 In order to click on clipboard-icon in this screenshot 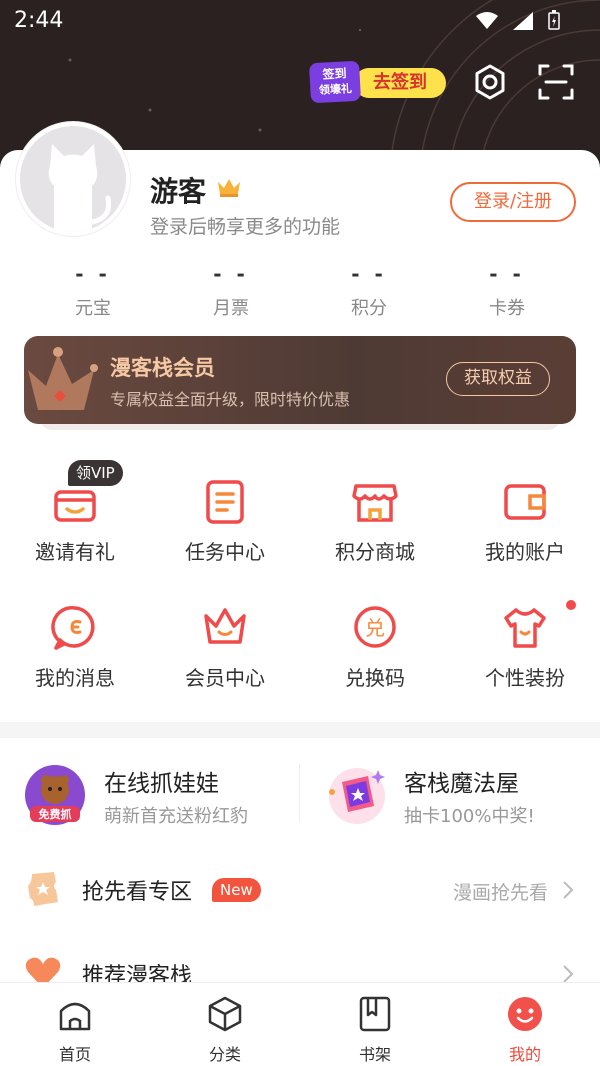, I will do `click(225, 502)`.